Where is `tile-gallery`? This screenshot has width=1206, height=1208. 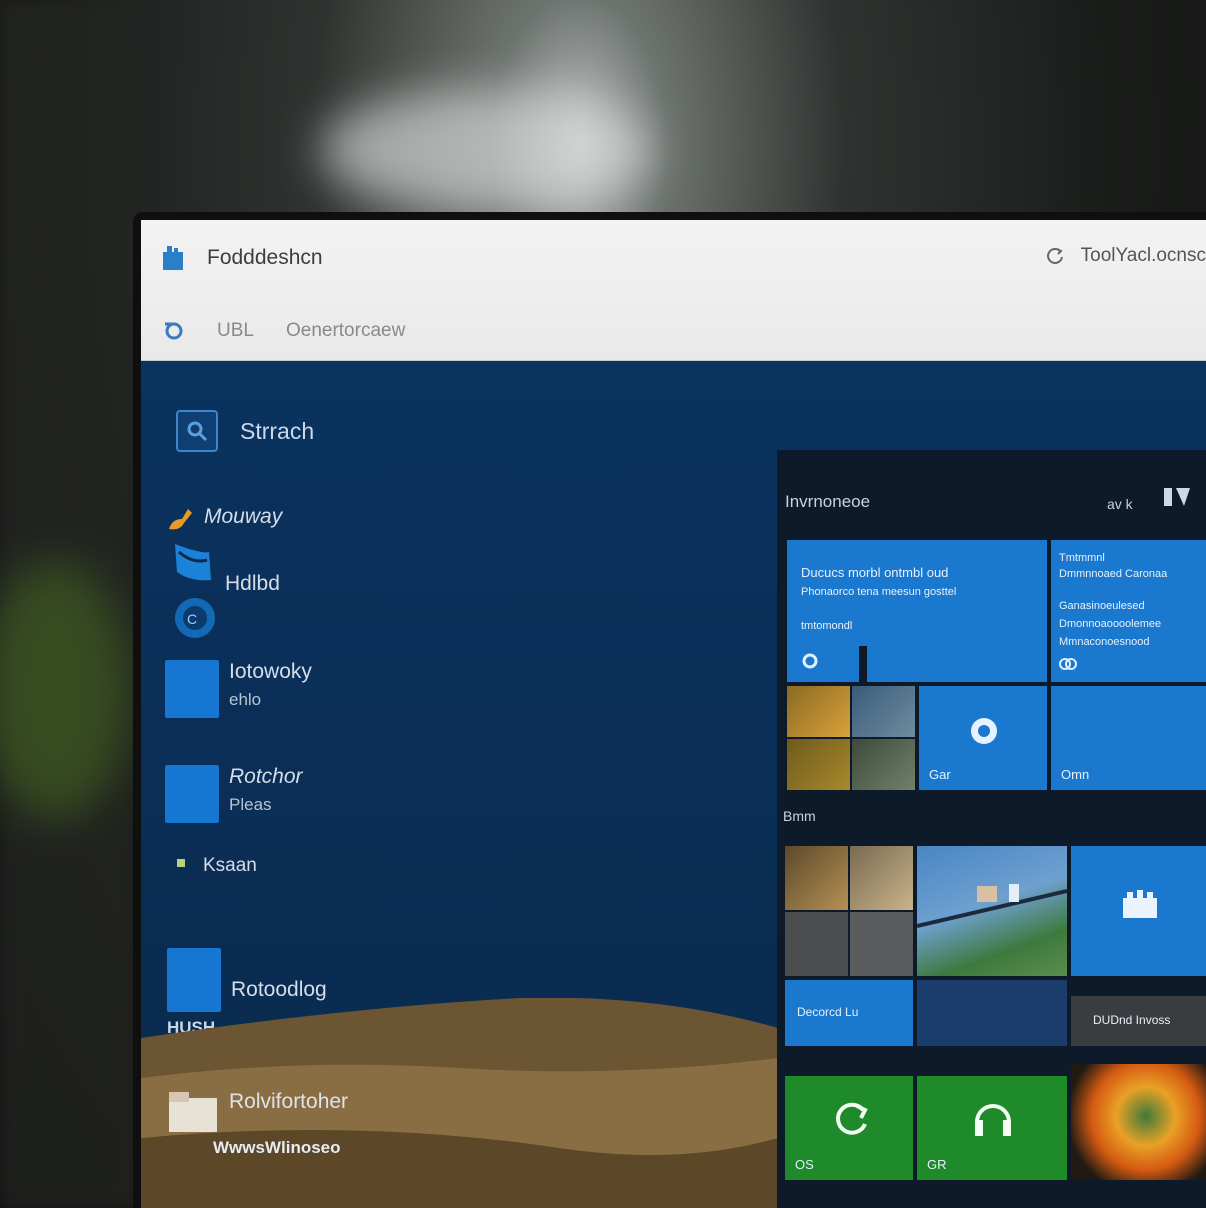
tile-gallery is located at coordinates (849, 911).